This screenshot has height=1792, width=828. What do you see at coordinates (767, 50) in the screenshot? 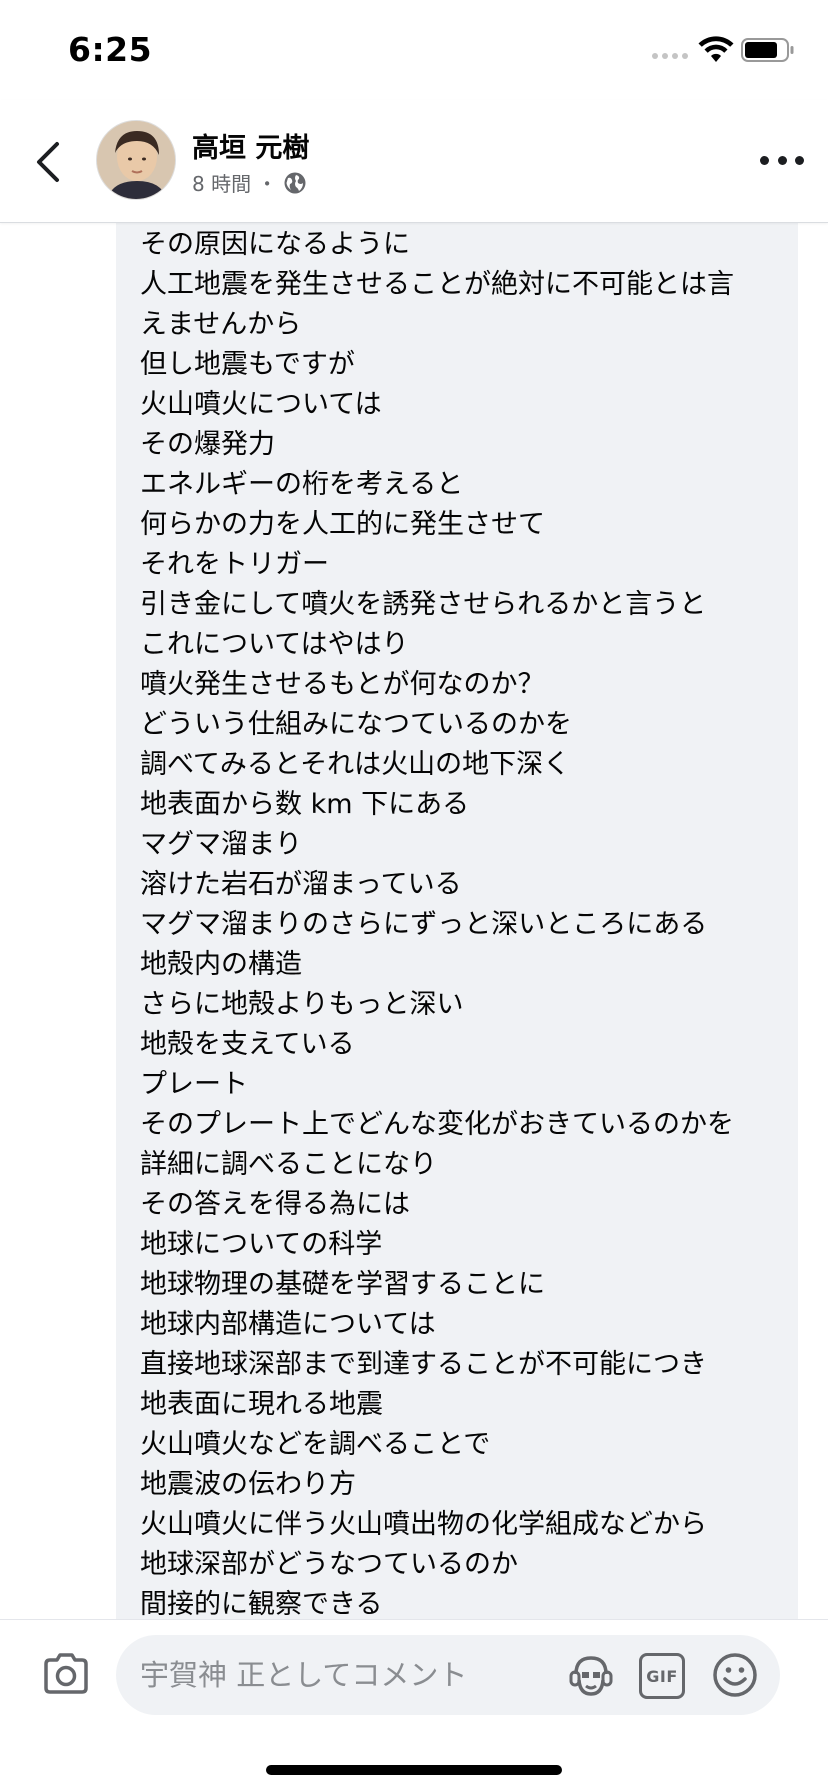
I see `battery-icon` at bounding box center [767, 50].